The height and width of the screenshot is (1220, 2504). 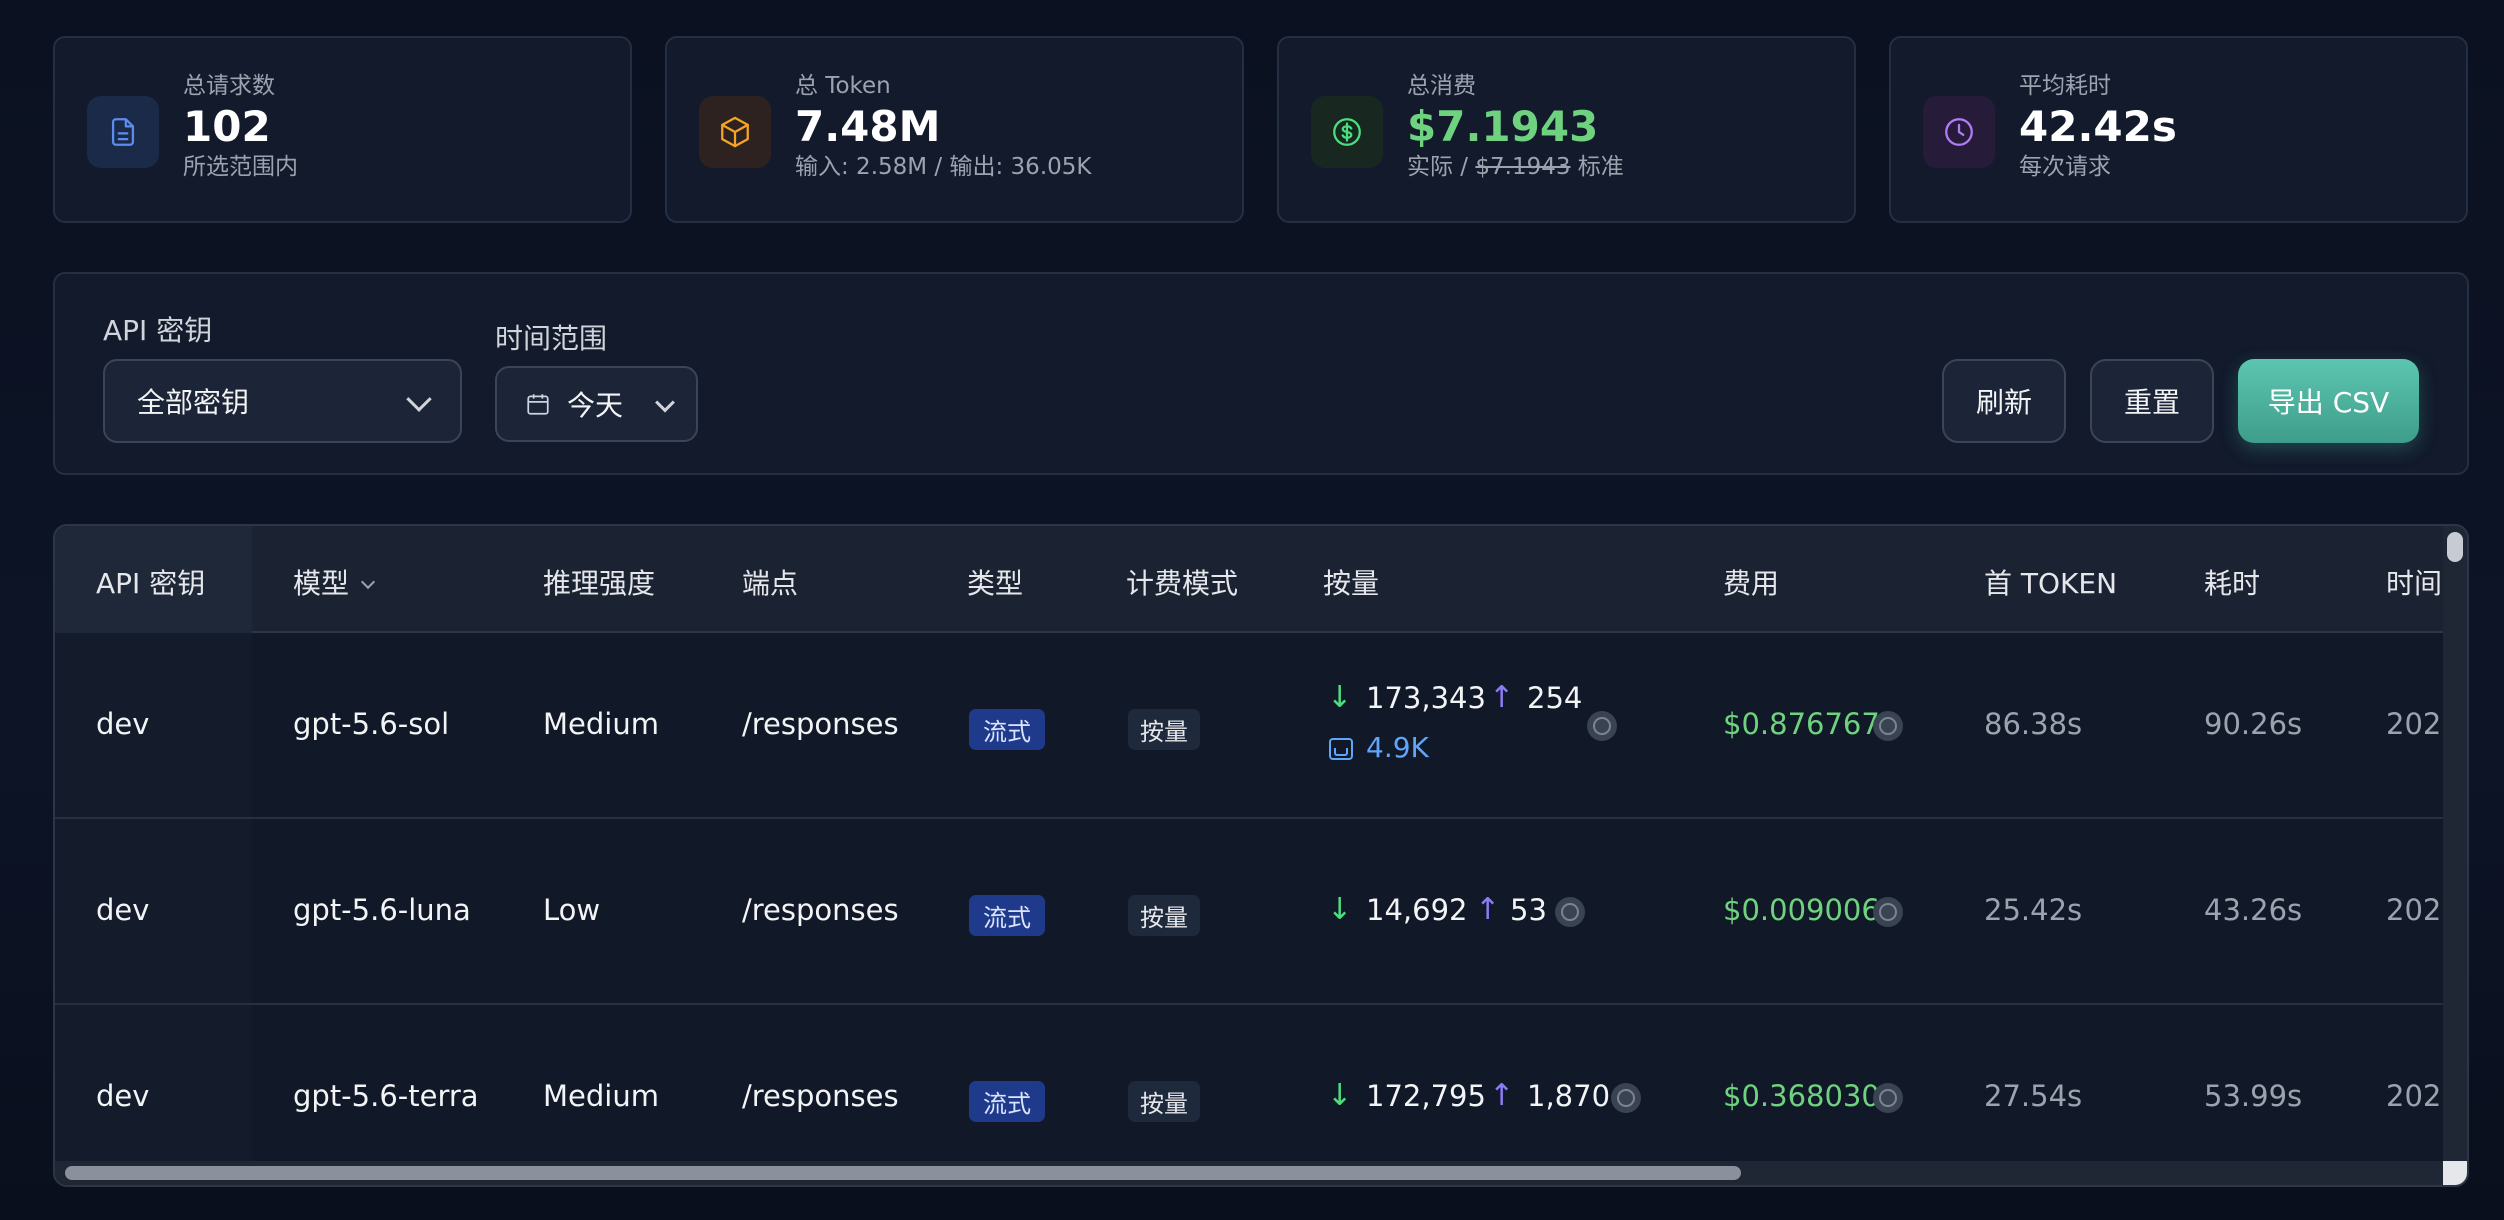 I want to click on cell-model: gpt-5.6-luna, so click(x=382, y=910).